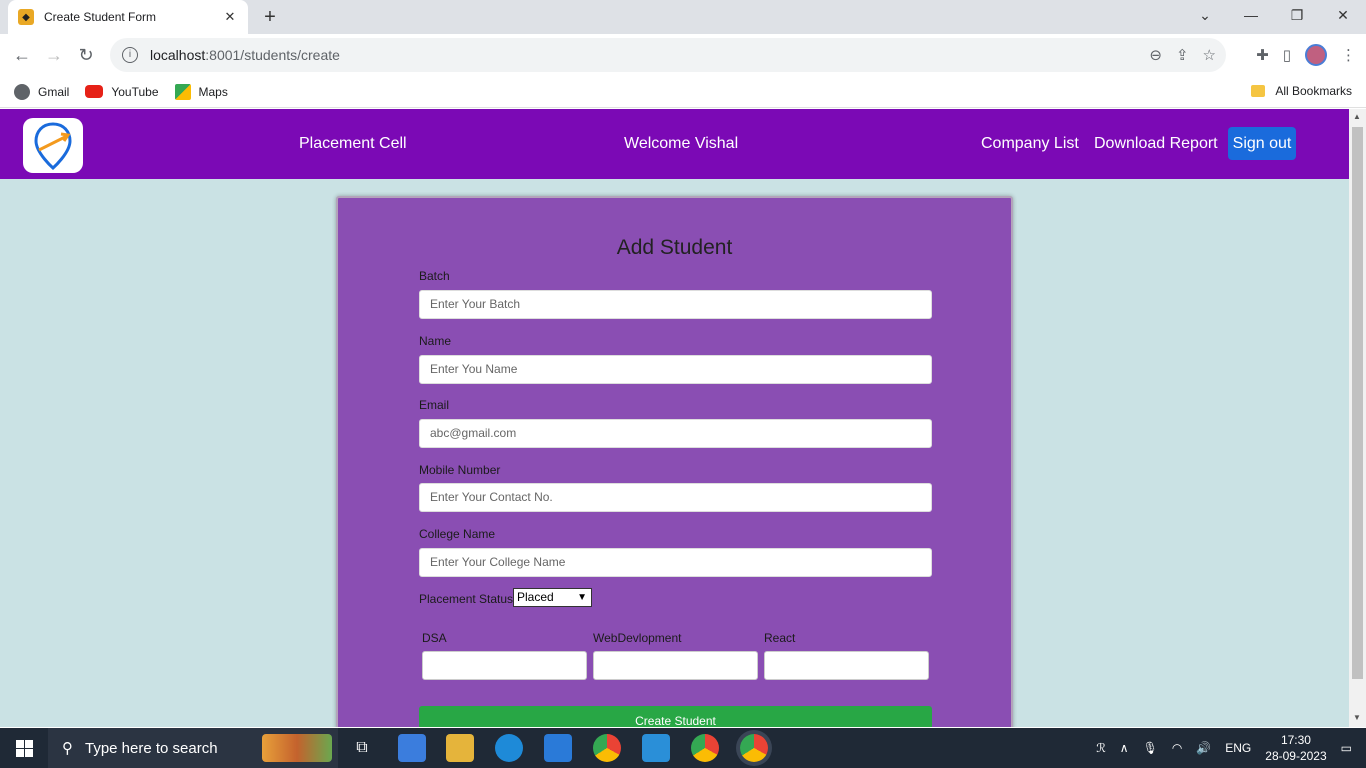  I want to click on chrome-icon, so click(607, 748).